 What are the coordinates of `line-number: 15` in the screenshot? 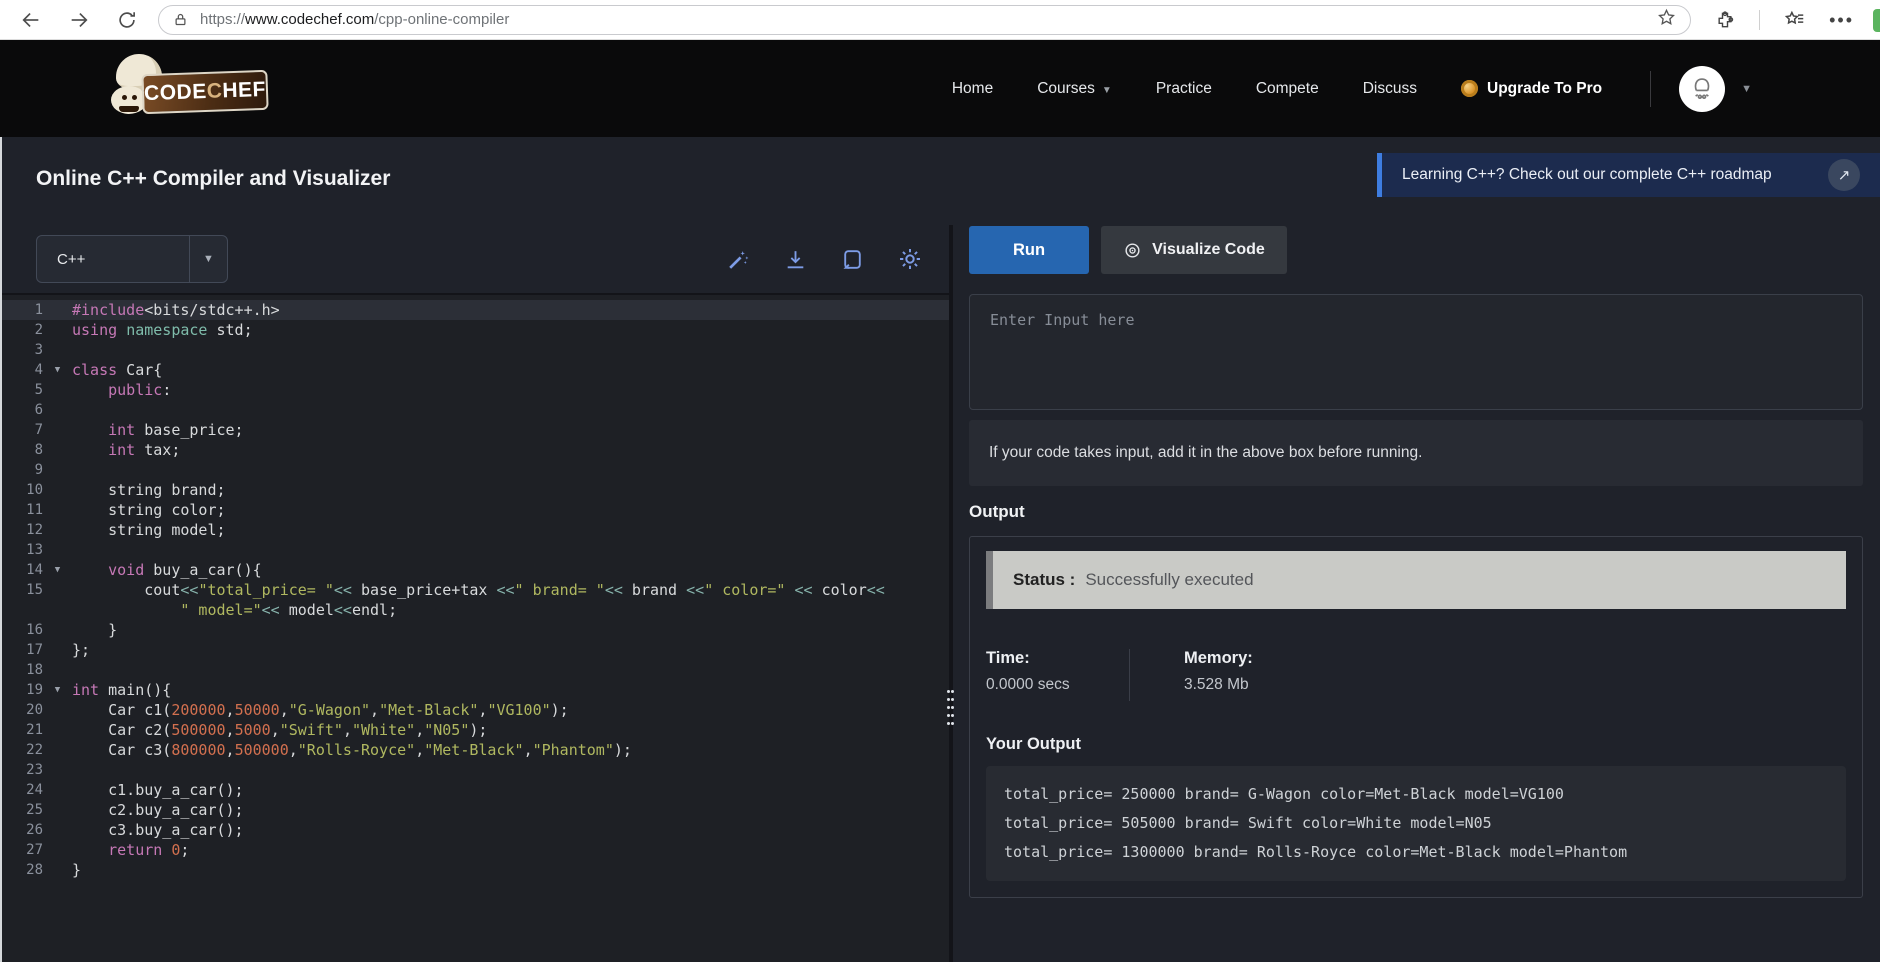 It's located at (34, 590).